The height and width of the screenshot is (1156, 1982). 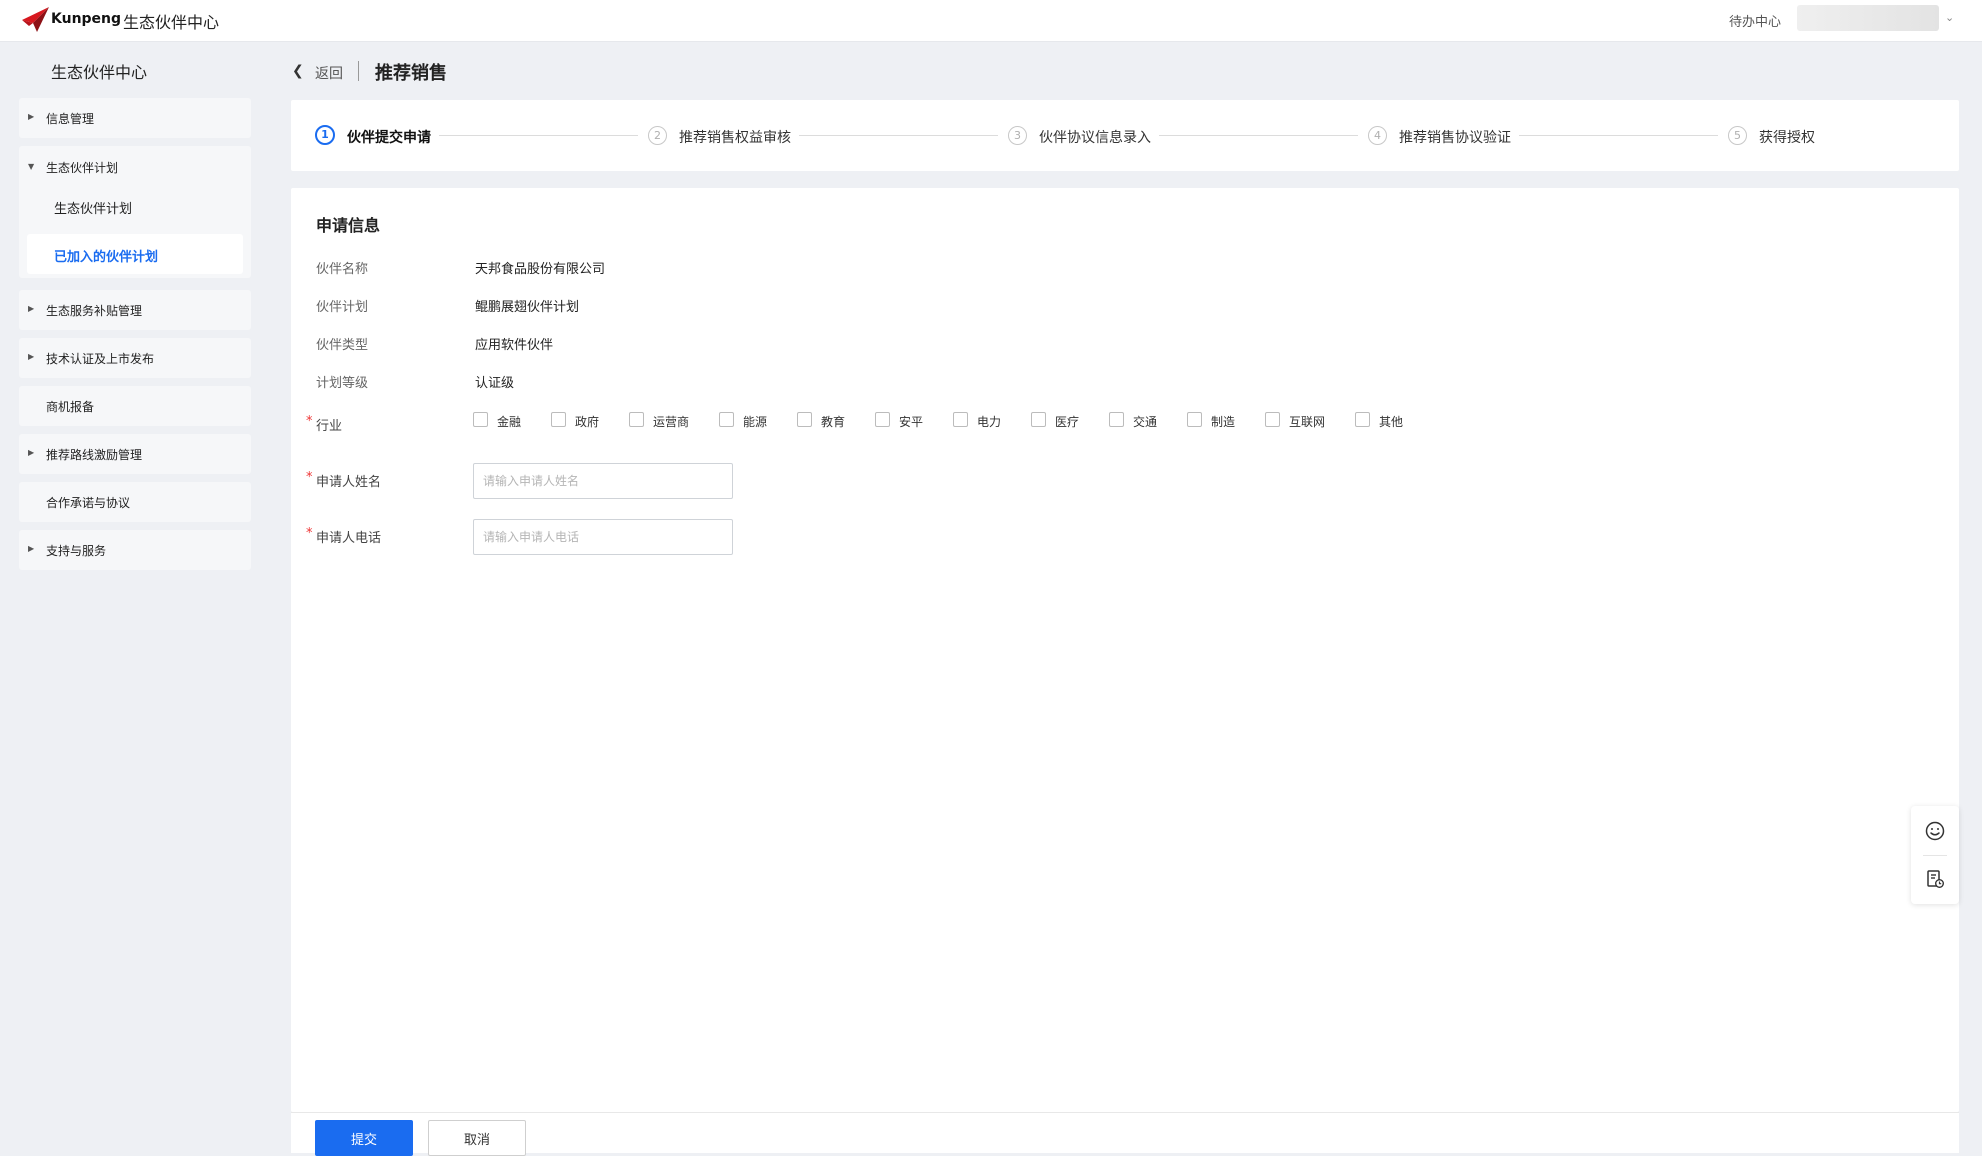 I want to click on checkbox-label: 电力, so click(x=989, y=421).